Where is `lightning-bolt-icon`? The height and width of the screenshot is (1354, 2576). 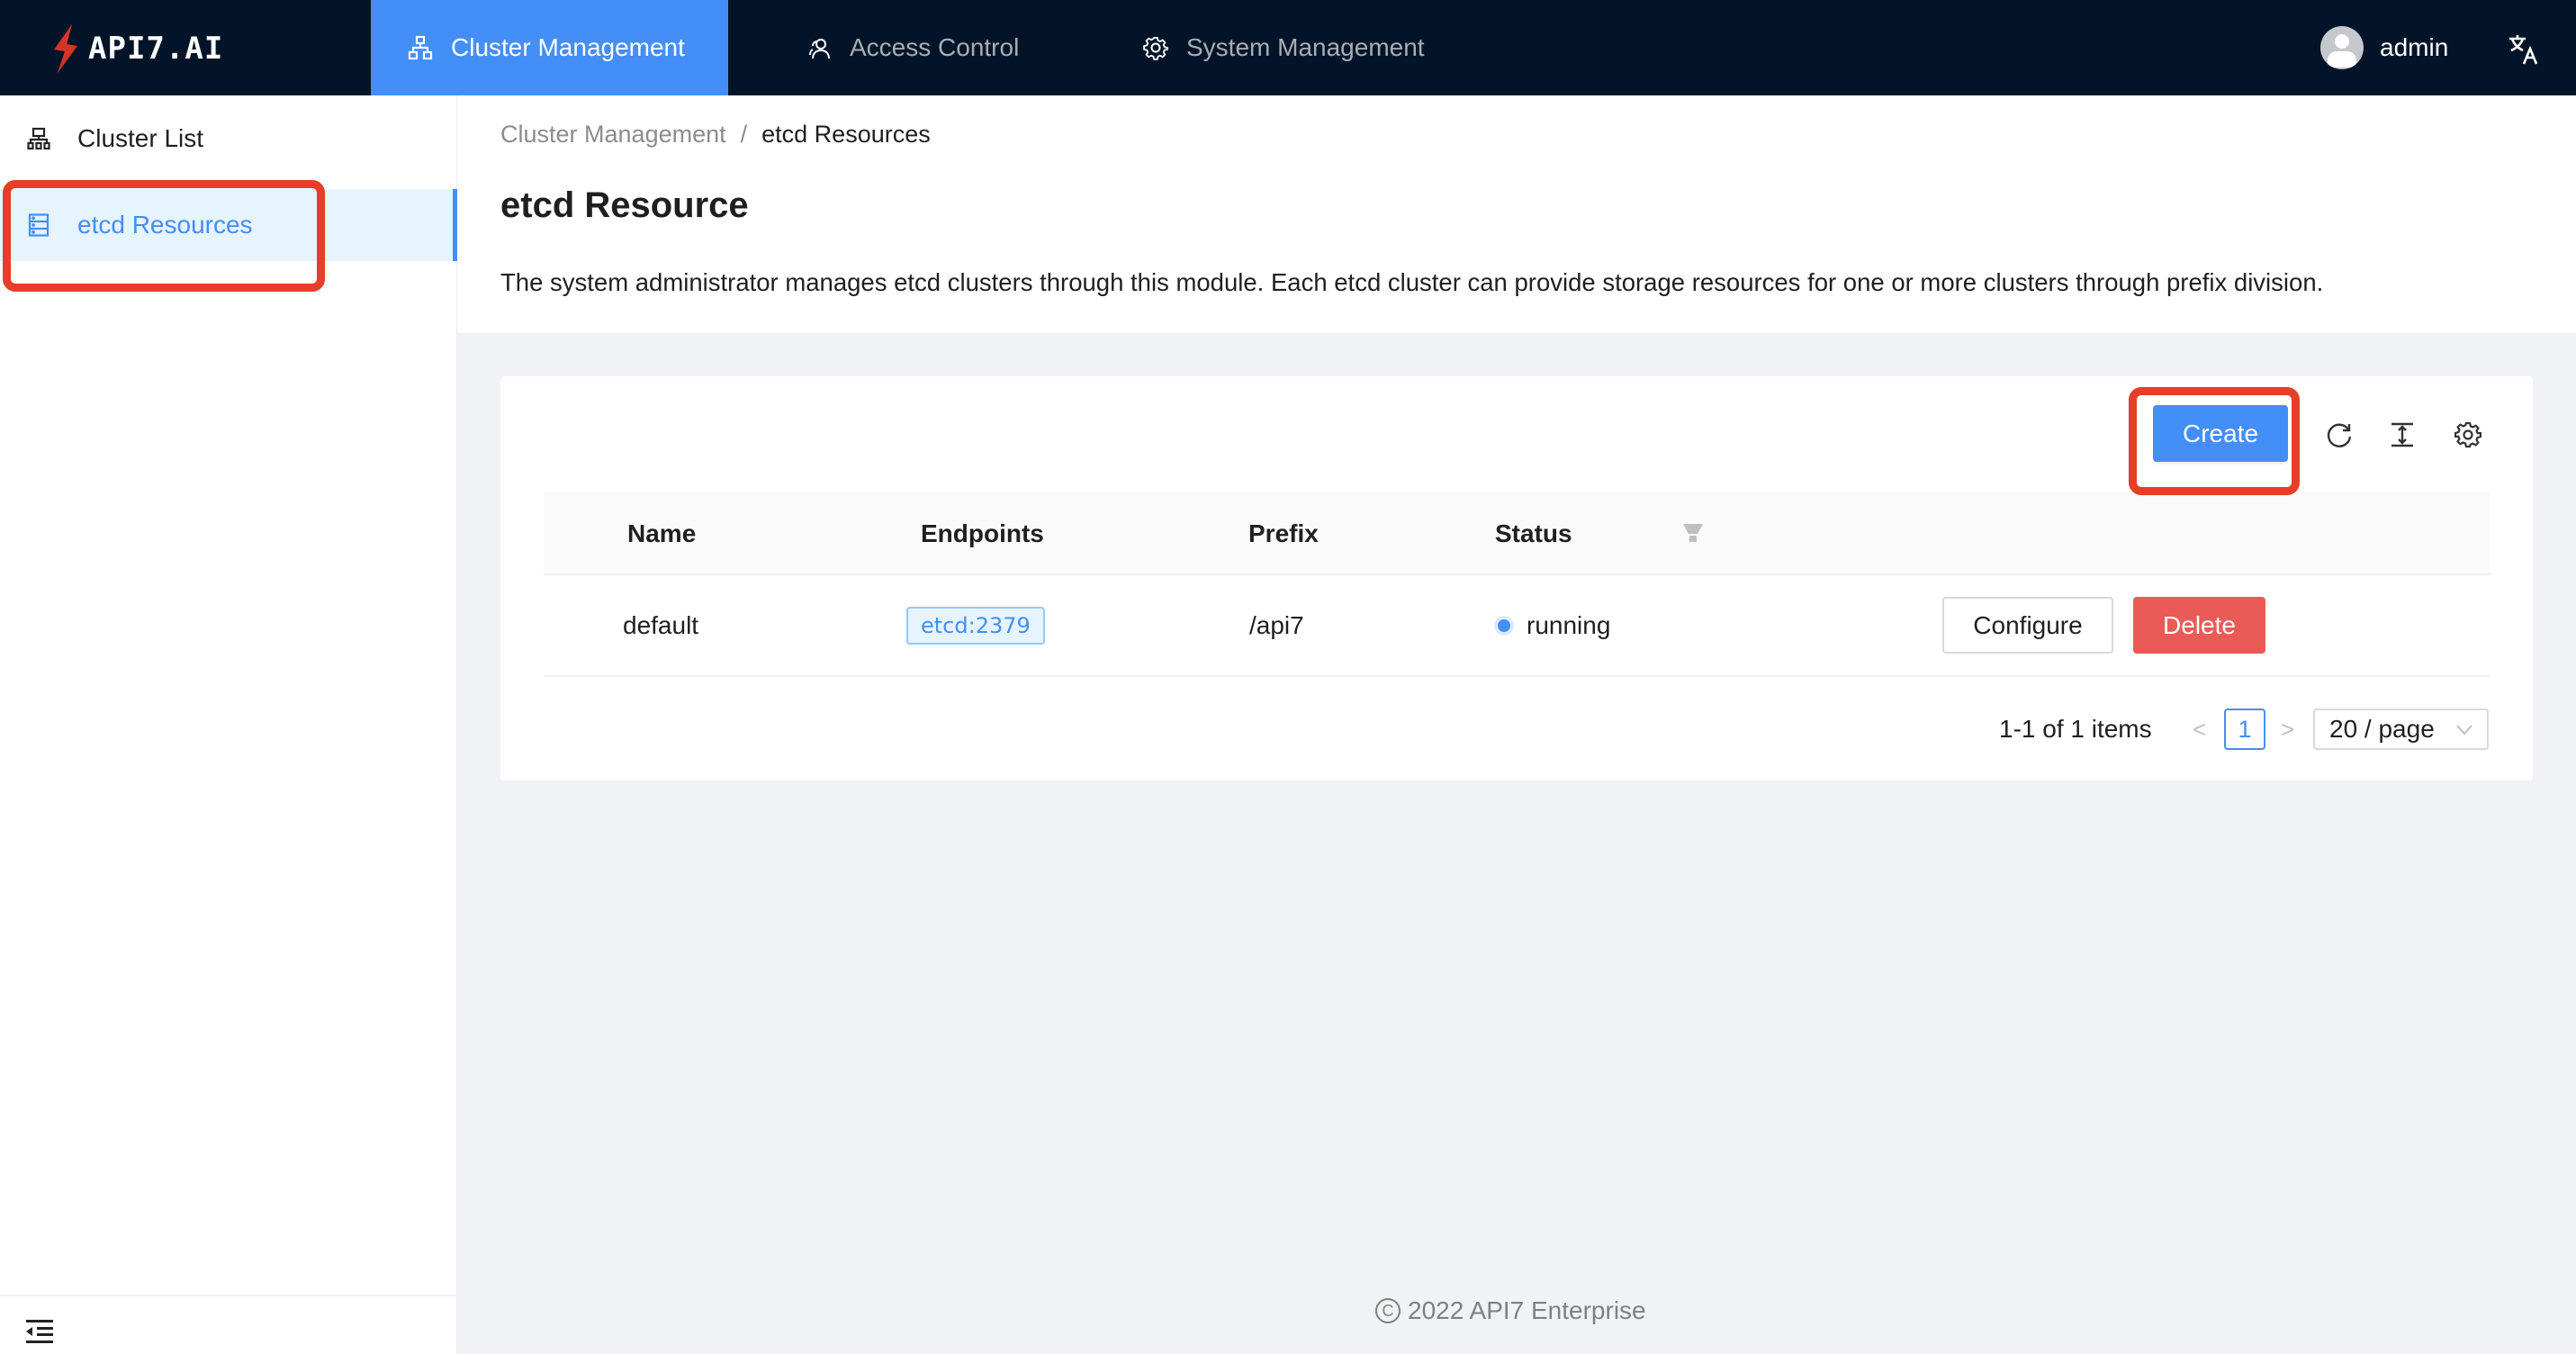 lightning-bolt-icon is located at coordinates (65, 48).